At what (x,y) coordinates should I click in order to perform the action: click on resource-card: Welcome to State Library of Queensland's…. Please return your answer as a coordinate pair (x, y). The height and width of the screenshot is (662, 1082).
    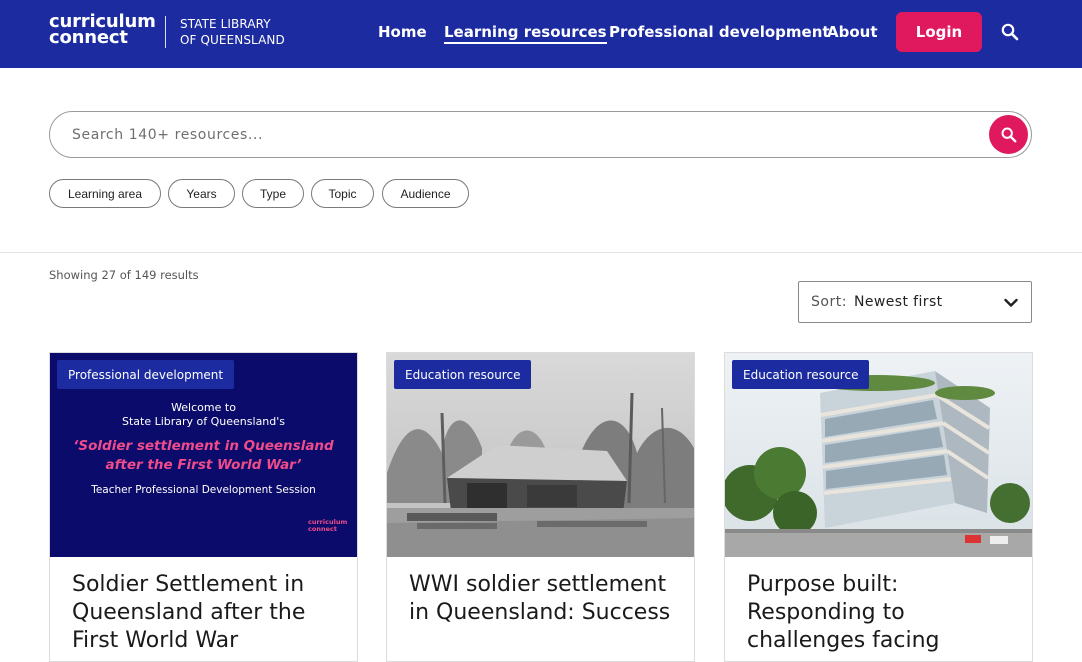
    Looking at the image, I should click on (203, 507).